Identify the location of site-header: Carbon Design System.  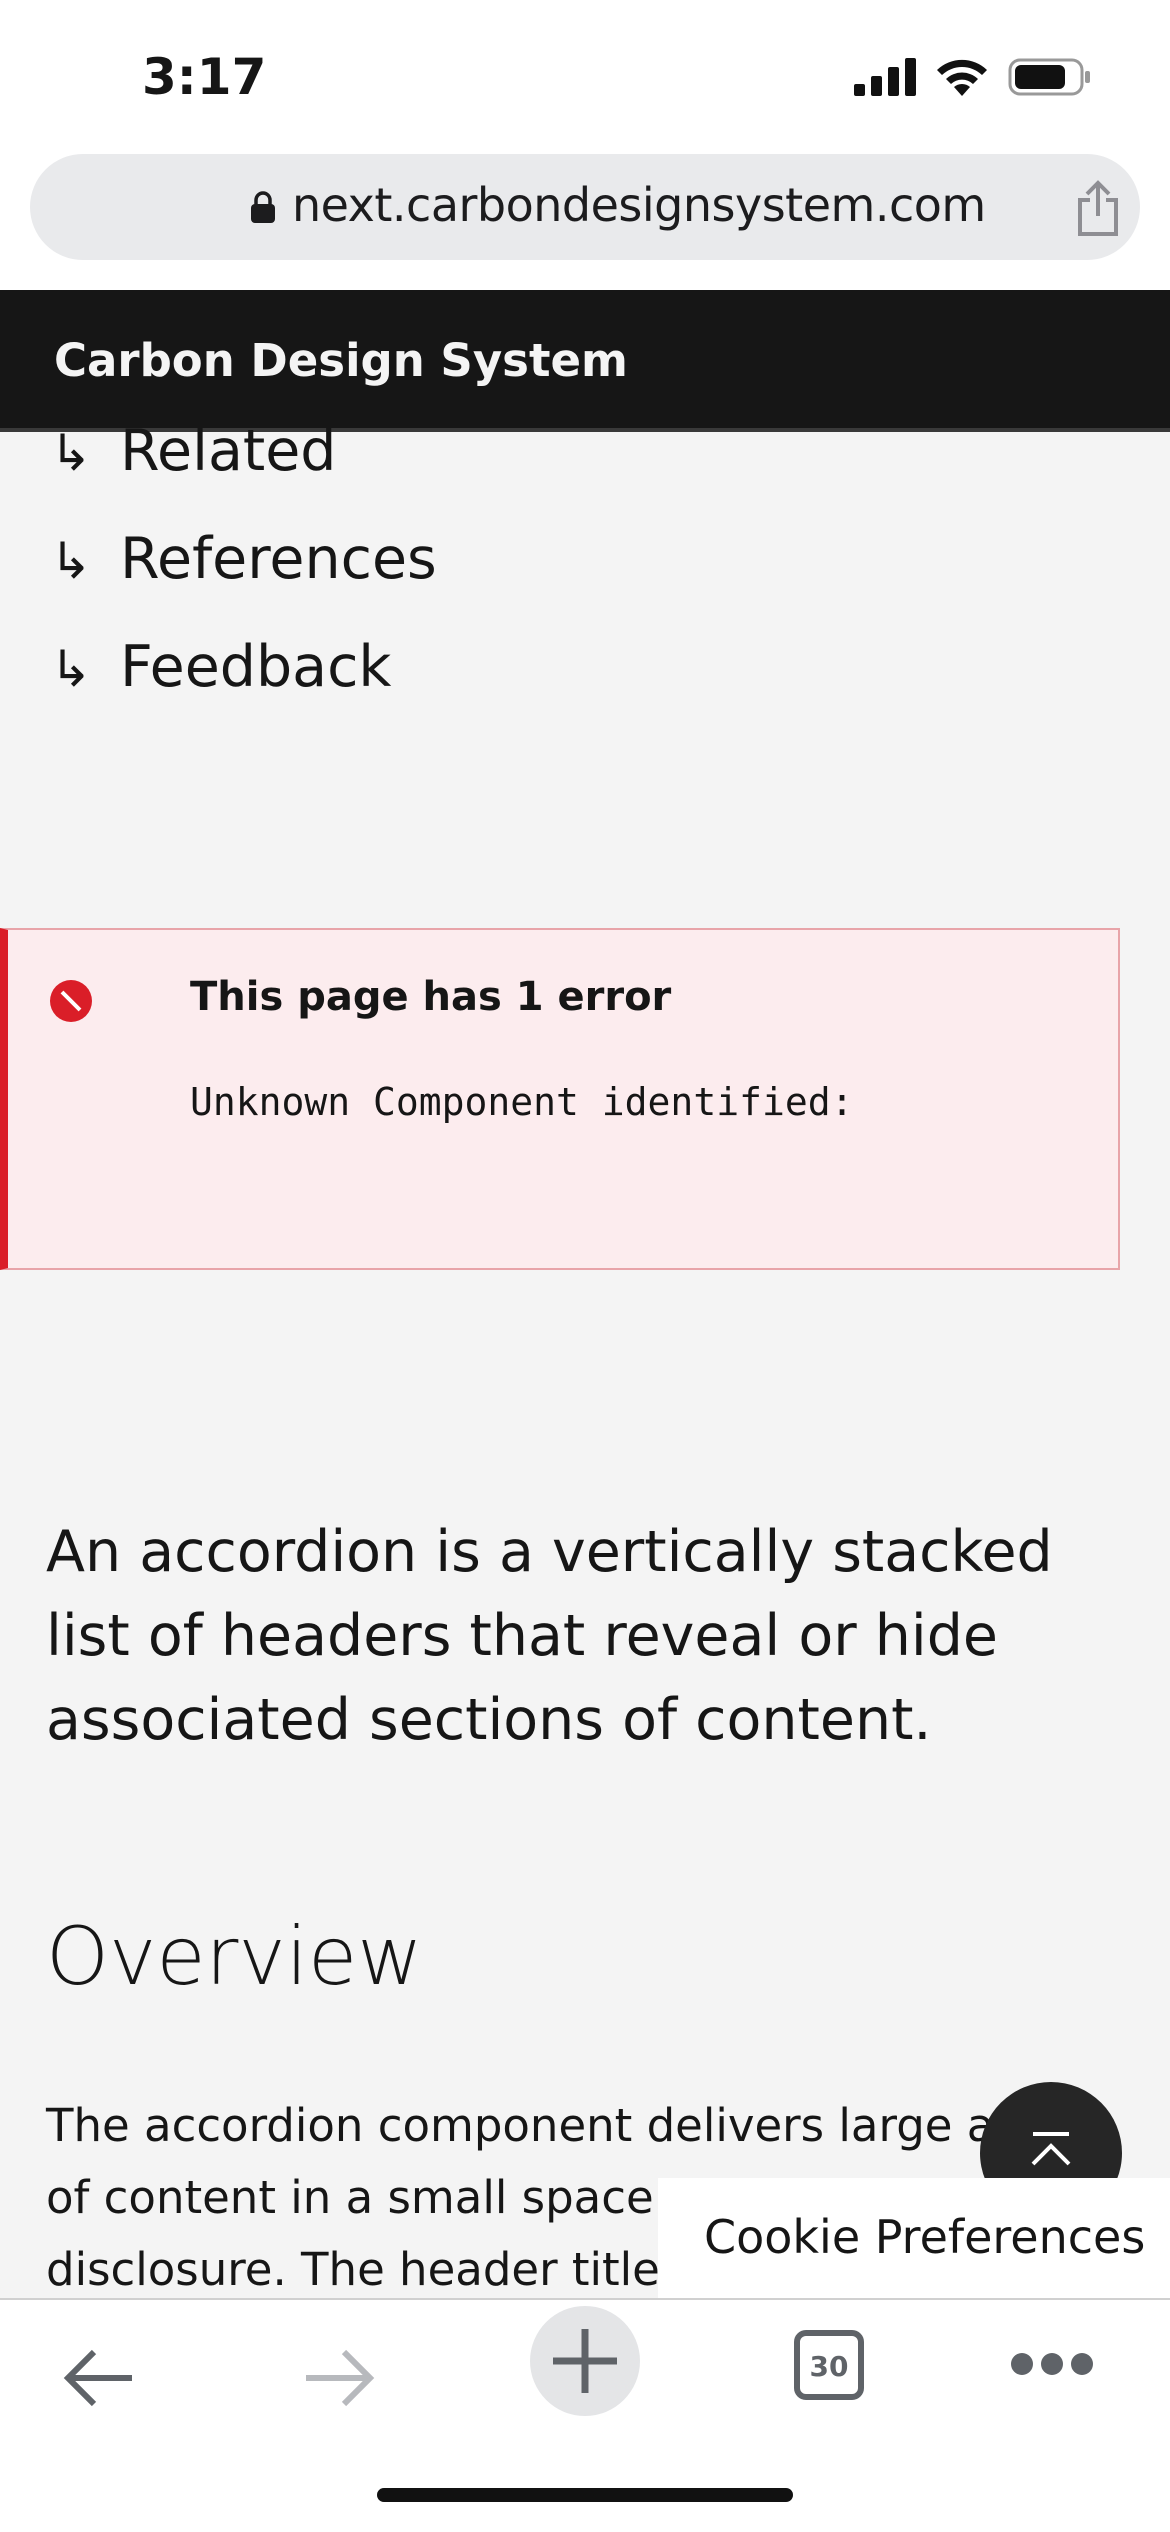
(585, 361).